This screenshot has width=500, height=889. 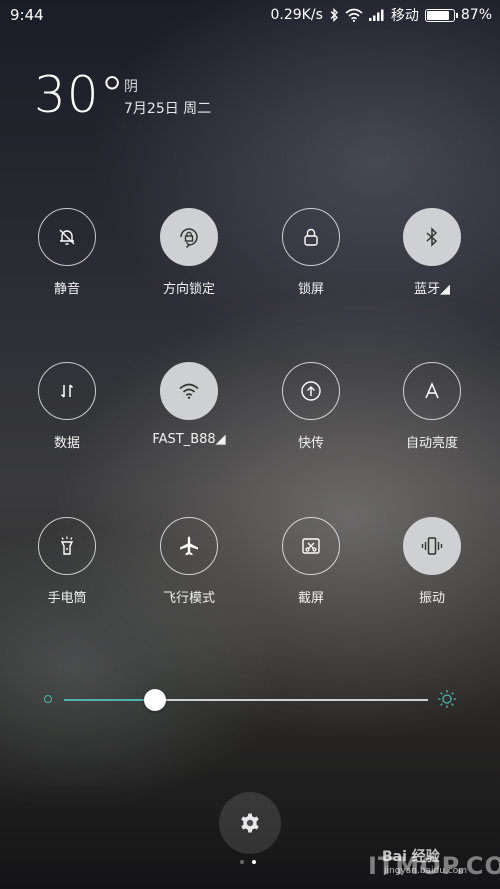 I want to click on vibrate-icon, so click(x=432, y=546).